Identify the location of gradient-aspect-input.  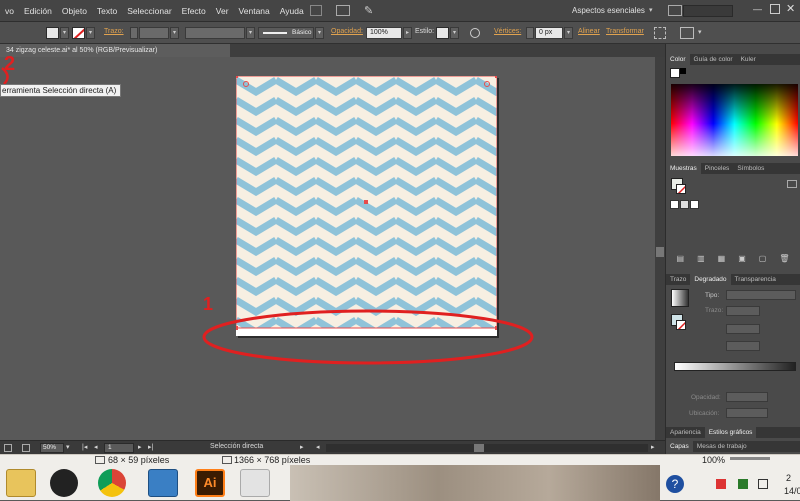
(743, 346).